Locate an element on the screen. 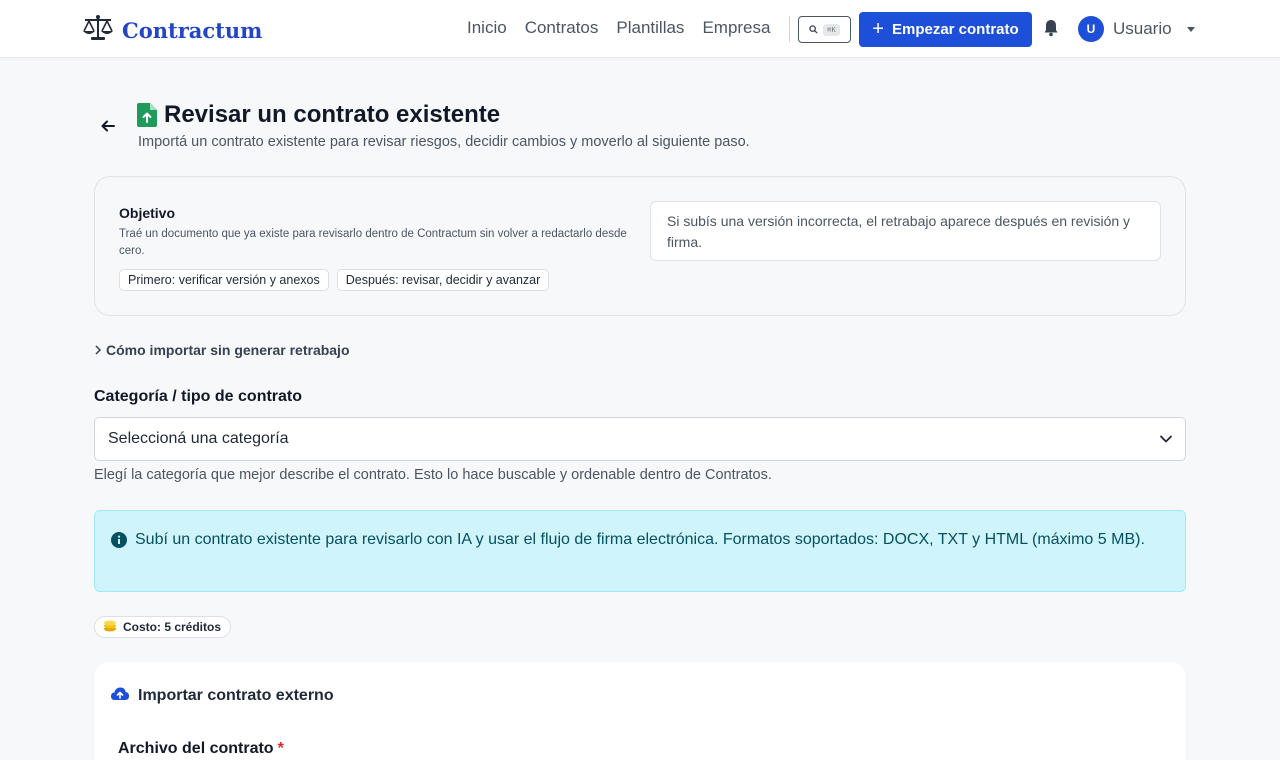 The width and height of the screenshot is (1280, 760). import-card-header: Importar contrato externo is located at coordinates (222, 696).